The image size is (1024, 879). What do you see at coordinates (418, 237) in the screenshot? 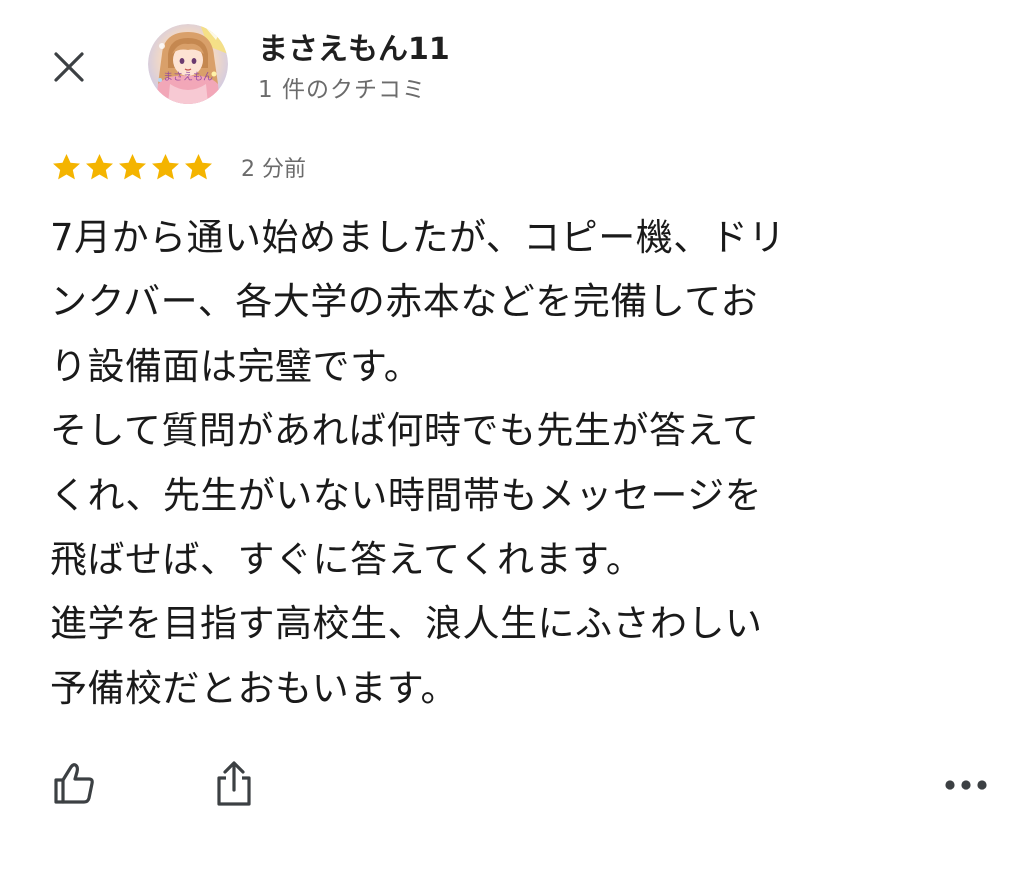
I see `review-line: 7月から通い始めましたが、コピー機、ドリ` at bounding box center [418, 237].